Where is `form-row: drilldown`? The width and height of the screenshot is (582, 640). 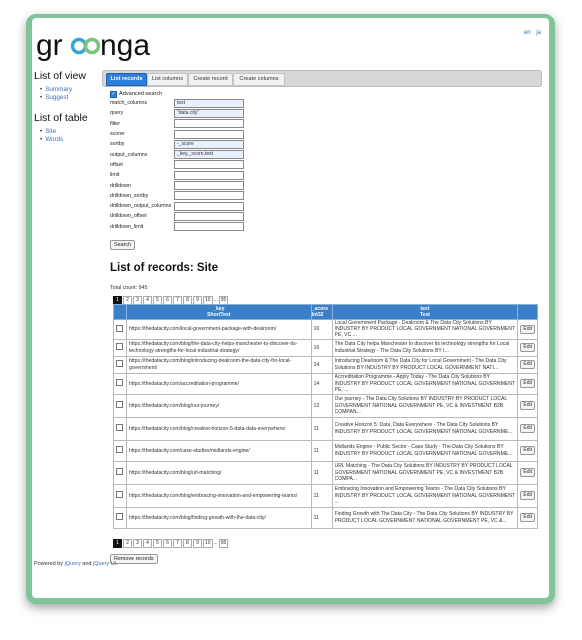
form-row: drilldown is located at coordinates (210, 185).